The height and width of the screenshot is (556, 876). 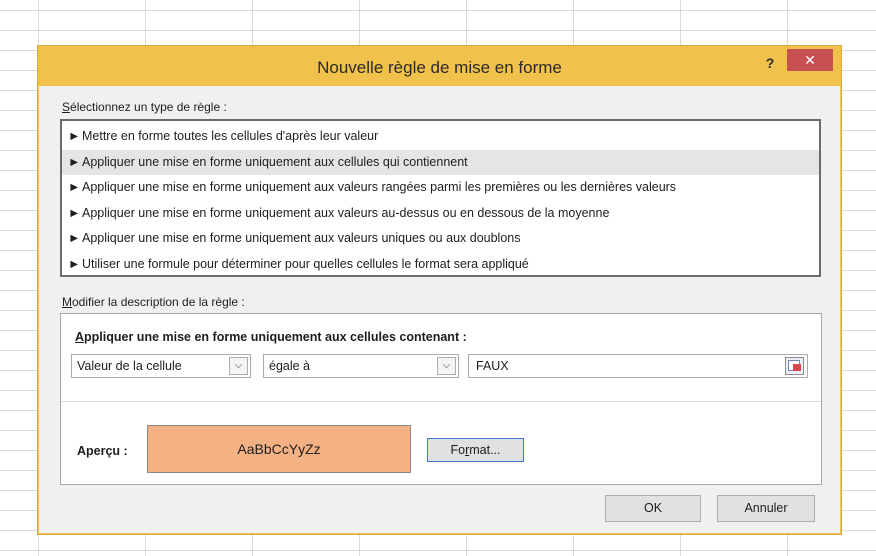 What do you see at coordinates (794, 366) in the screenshot?
I see `cell-reference-icon` at bounding box center [794, 366].